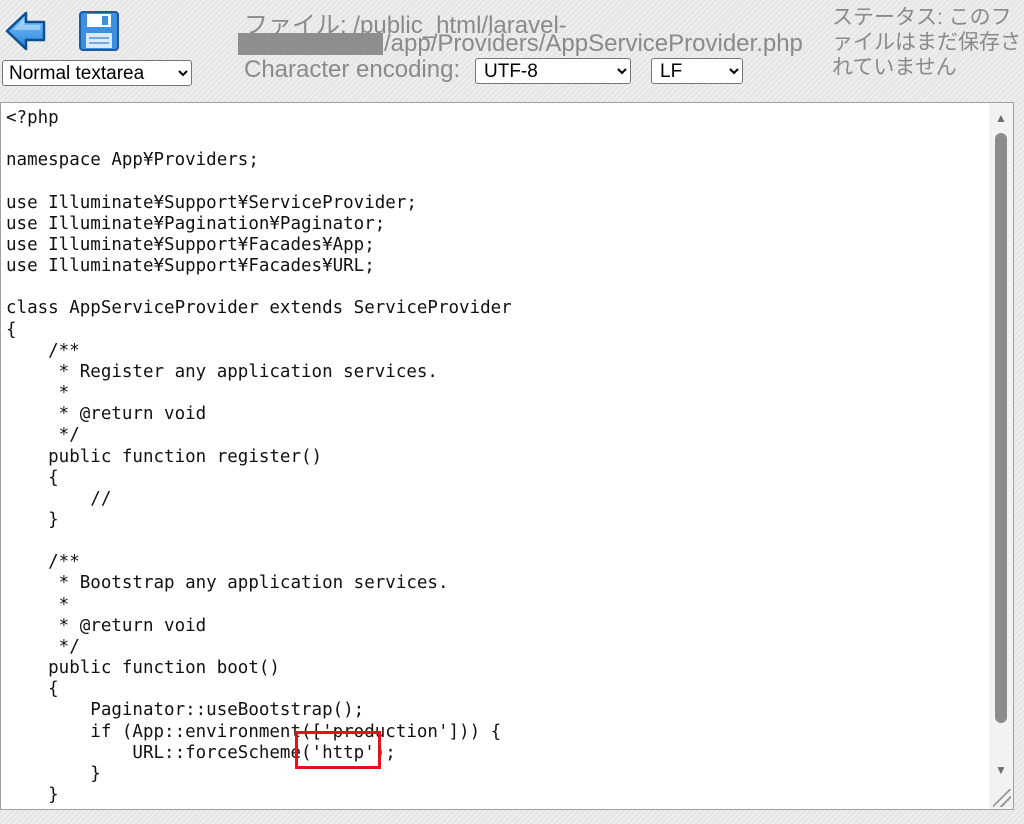  I want to click on encoding-label: Character encoding:, so click(352, 69).